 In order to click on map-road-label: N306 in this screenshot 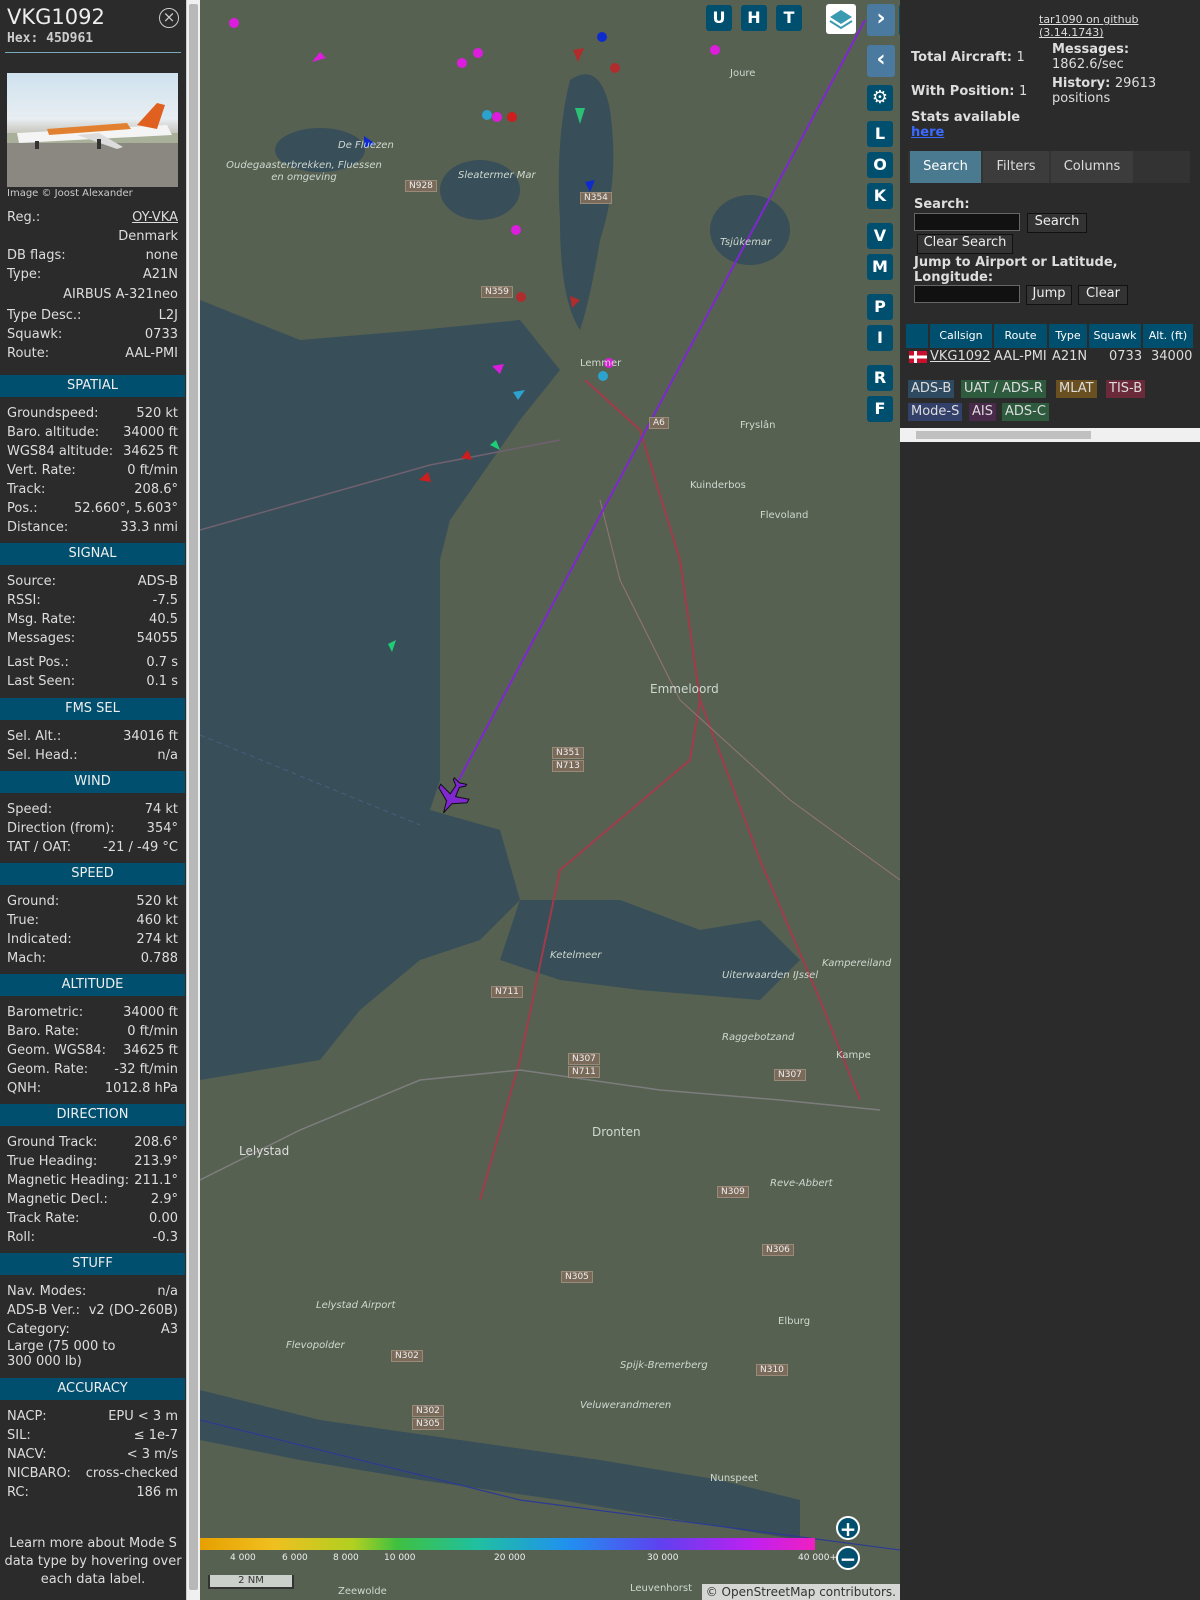, I will do `click(778, 1250)`.